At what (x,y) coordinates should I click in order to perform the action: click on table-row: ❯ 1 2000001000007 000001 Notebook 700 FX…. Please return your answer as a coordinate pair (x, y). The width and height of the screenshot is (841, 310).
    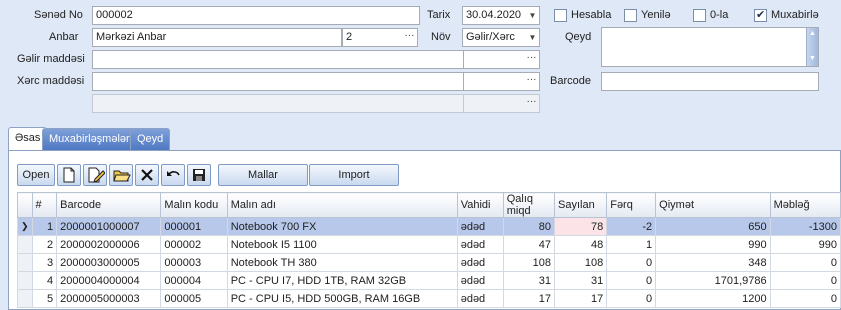
    Looking at the image, I should click on (429, 226).